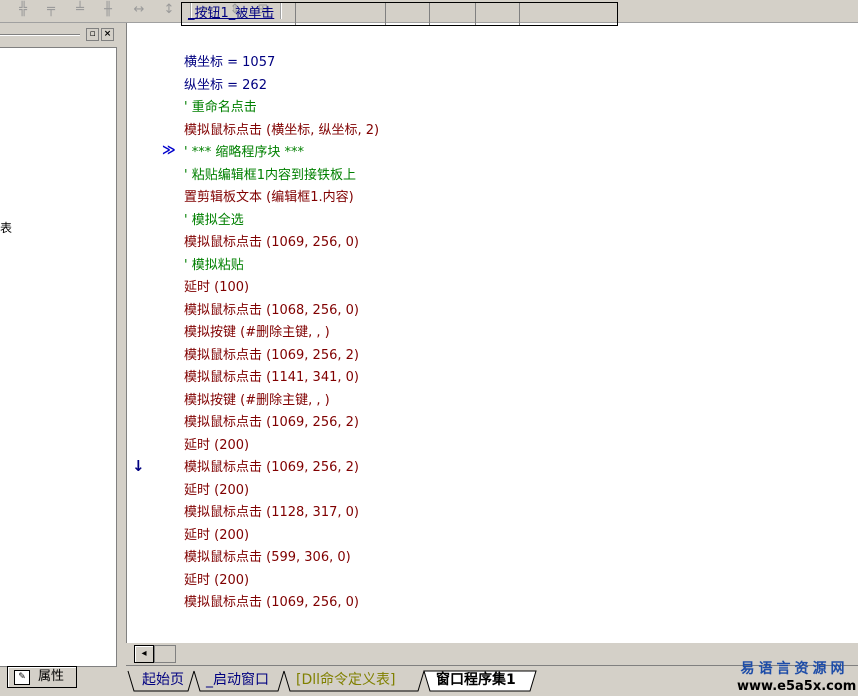 The image size is (858, 696). I want to click on code-line: 延时 (100), so click(216, 288).